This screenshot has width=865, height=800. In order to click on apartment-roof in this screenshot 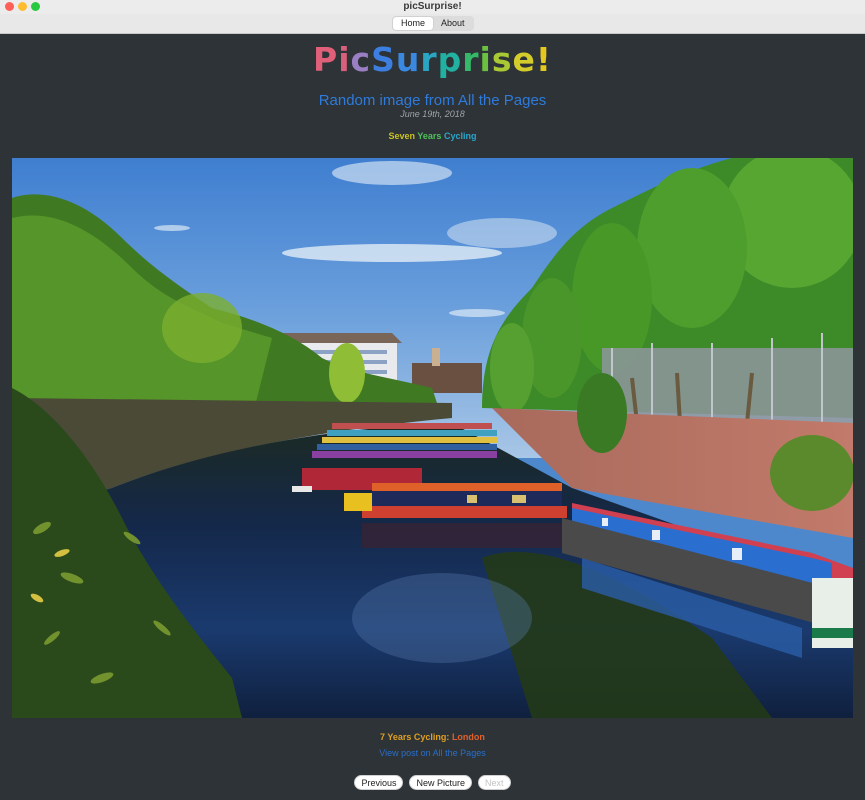, I will do `click(342, 338)`.